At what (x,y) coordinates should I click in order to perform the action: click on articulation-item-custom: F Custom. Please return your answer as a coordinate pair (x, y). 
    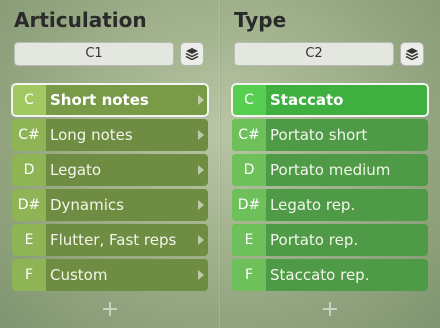
    Looking at the image, I should click on (110, 275).